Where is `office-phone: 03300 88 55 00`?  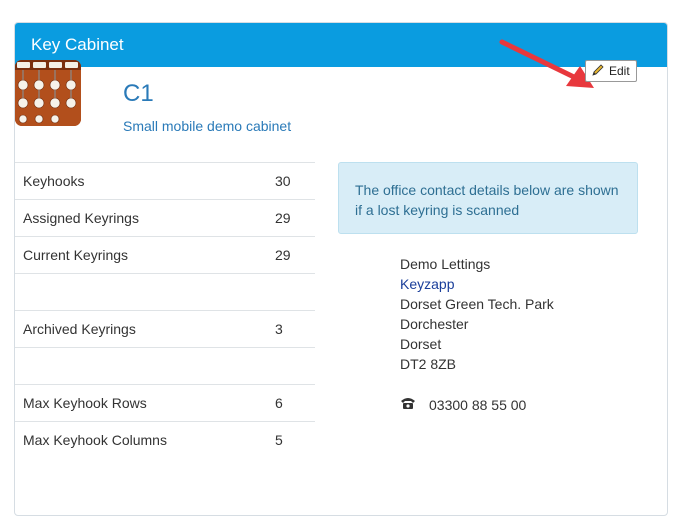
office-phone: 03300 88 55 00 is located at coordinates (463, 404).